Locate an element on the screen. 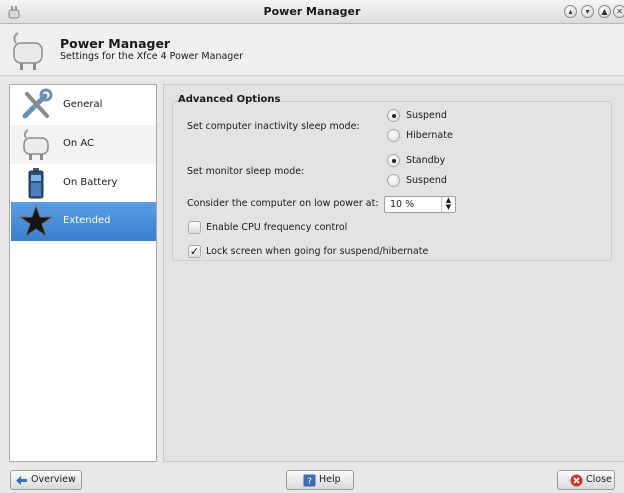  inactivity-hibernate-radio is located at coordinates (393, 135).